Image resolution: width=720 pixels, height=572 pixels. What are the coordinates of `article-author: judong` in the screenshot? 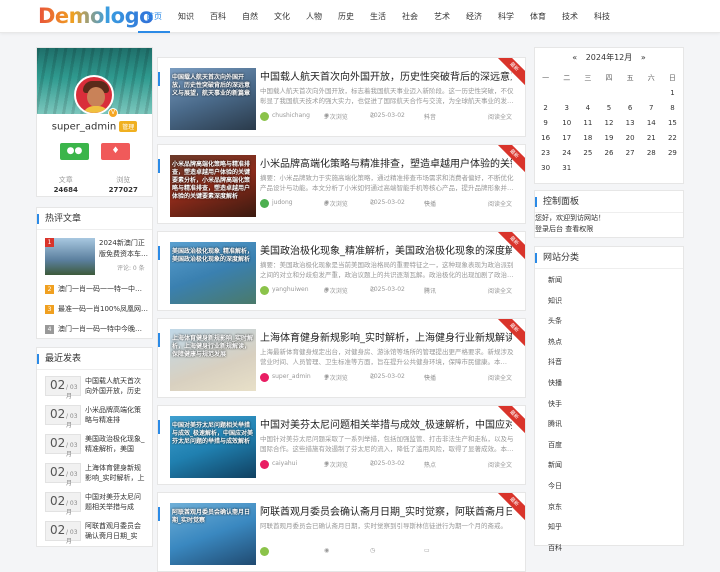 It's located at (282, 202).